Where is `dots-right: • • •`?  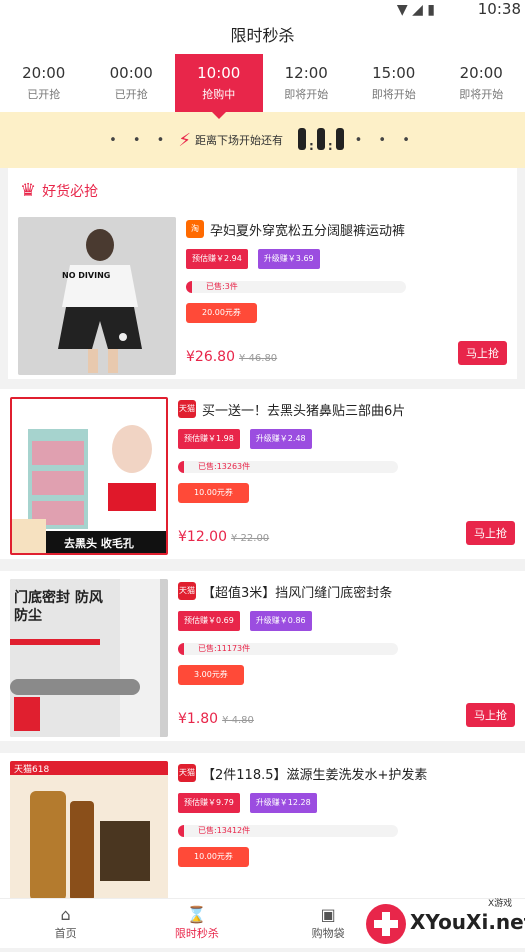
dots-right: • • • is located at coordinates (385, 140).